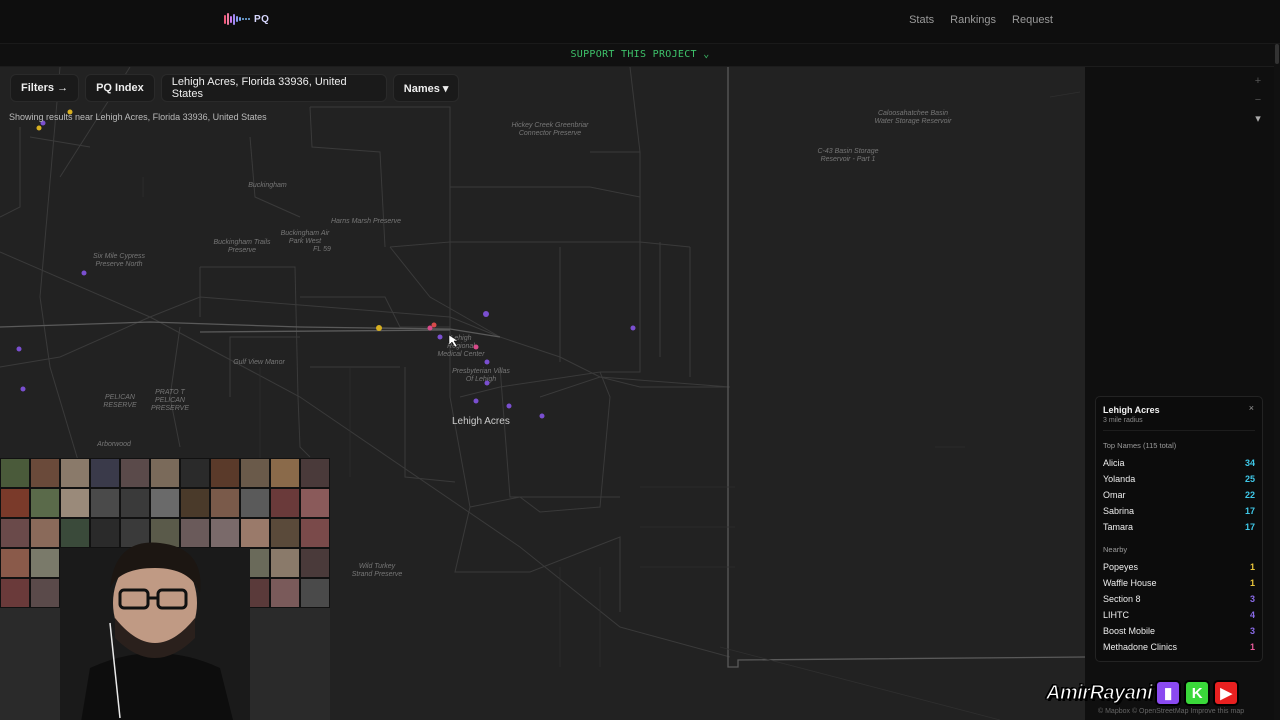  What do you see at coordinates (1277, 382) in the screenshot?
I see `page-scrollbar` at bounding box center [1277, 382].